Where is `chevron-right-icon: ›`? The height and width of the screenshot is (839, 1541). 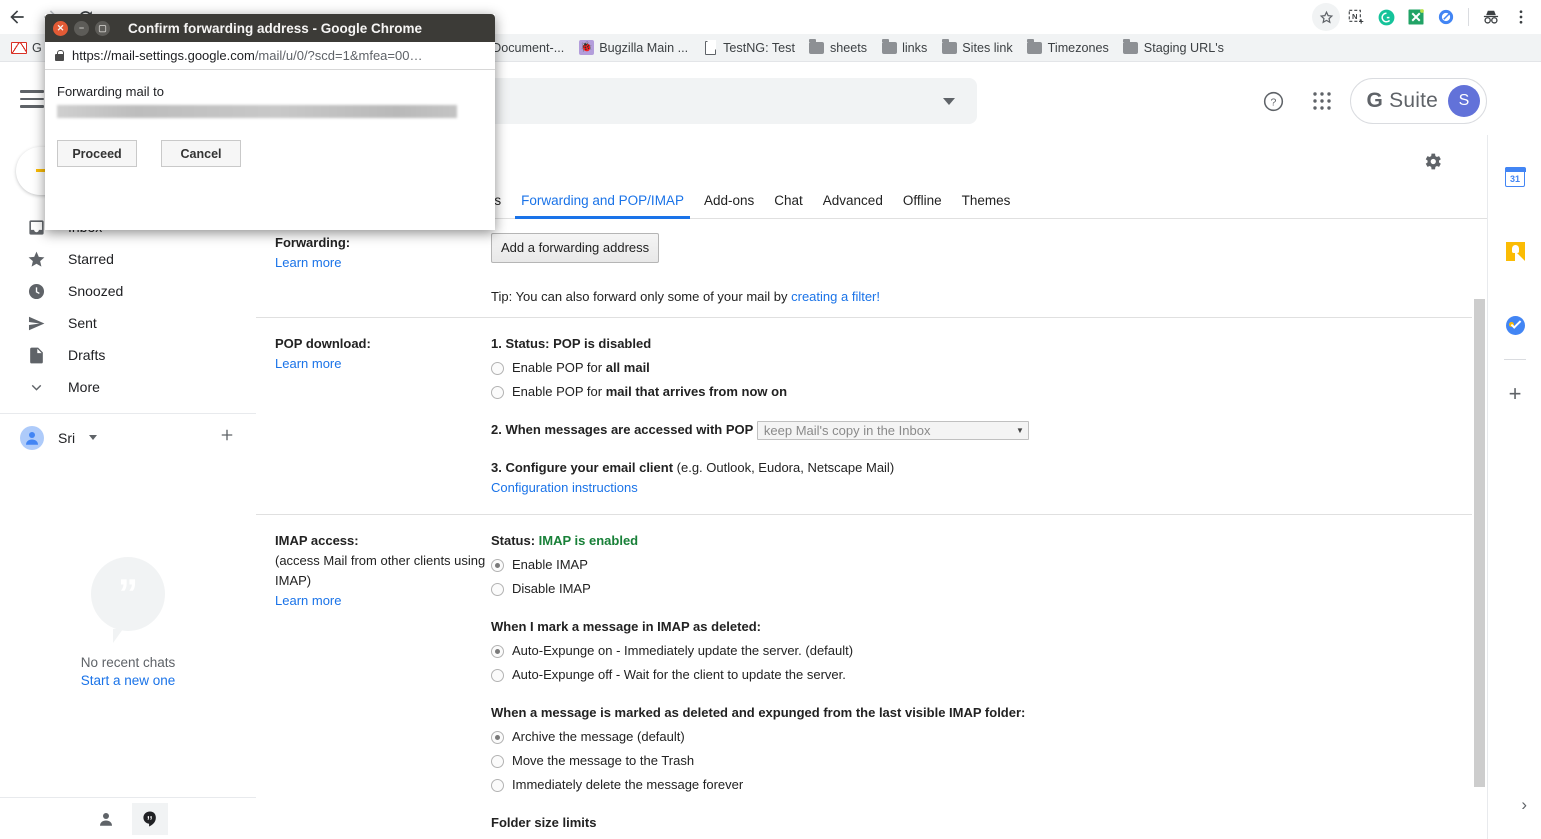
chevron-right-icon: › is located at coordinates (1524, 805).